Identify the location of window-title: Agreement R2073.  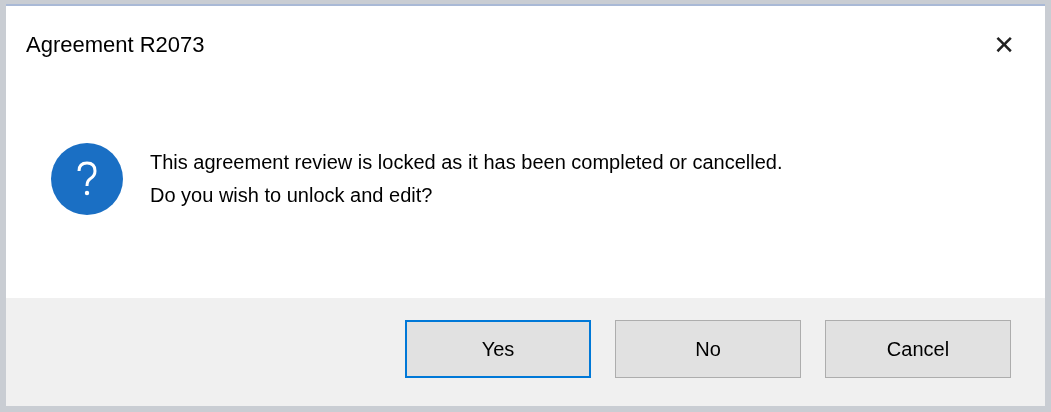
(115, 45).